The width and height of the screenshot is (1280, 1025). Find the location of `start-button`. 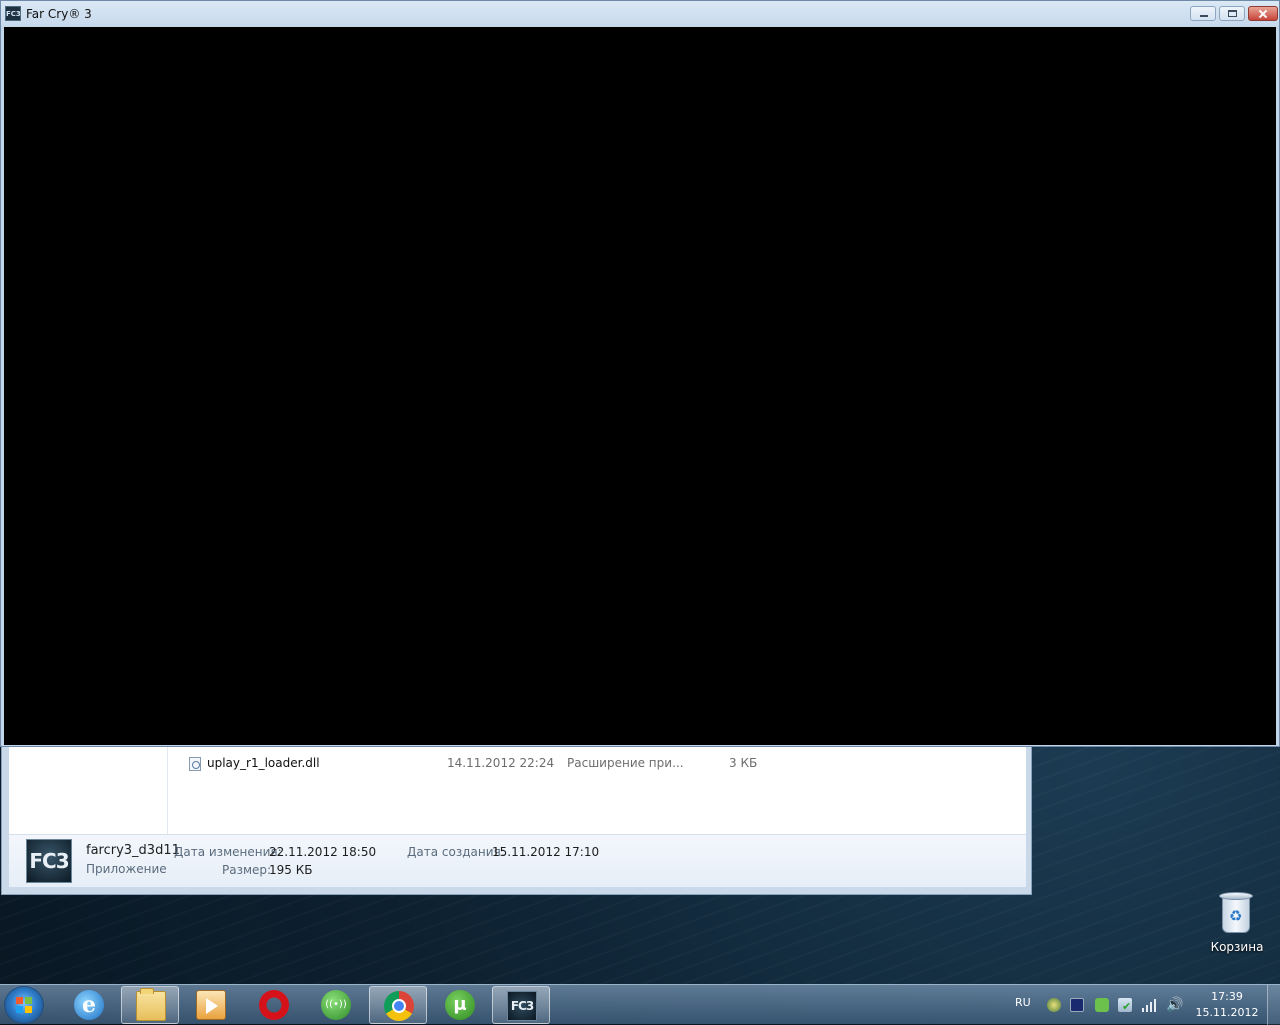

start-button is located at coordinates (24, 1005).